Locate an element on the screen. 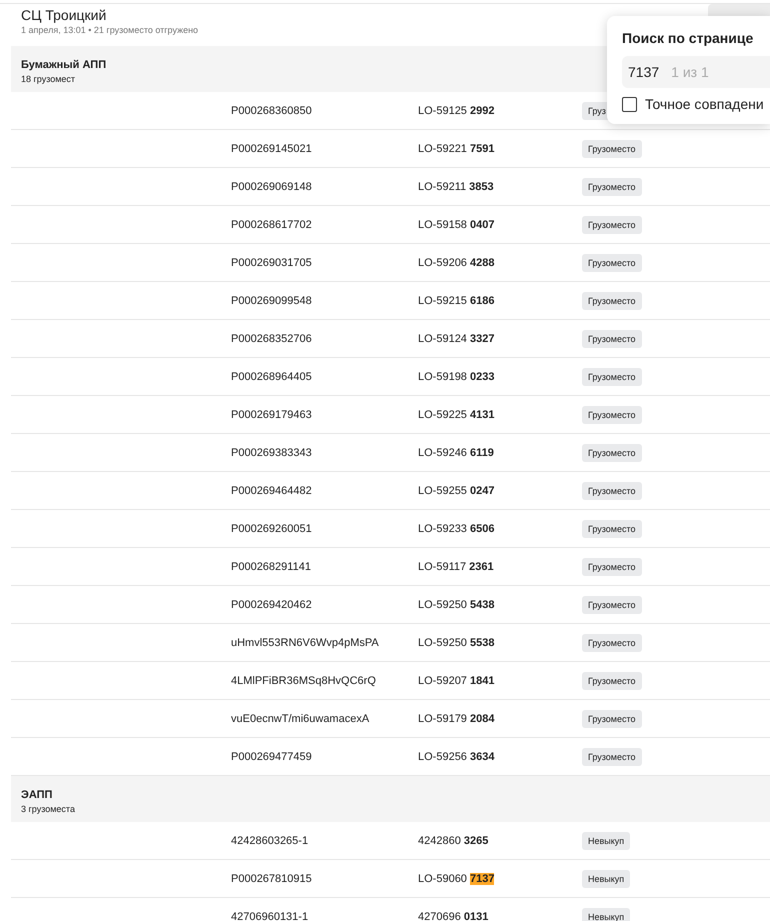 The height and width of the screenshot is (921, 770). order-number: LO-59233 6506 is located at coordinates (457, 528).